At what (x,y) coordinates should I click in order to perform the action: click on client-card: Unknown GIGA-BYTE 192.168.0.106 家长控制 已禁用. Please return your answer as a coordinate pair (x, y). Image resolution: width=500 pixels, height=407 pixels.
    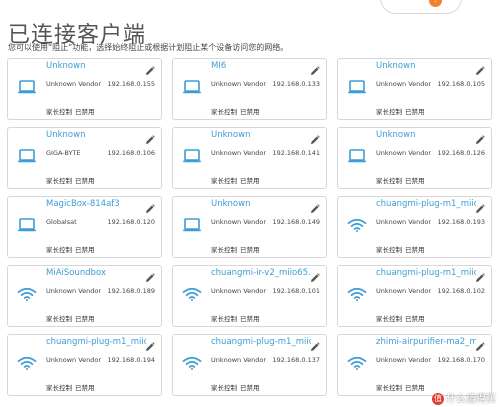
    Looking at the image, I should click on (84, 158).